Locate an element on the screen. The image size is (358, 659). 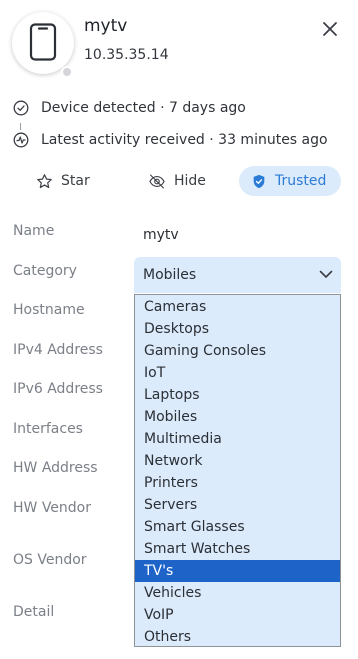
detail-label: Detail is located at coordinates (34, 612).